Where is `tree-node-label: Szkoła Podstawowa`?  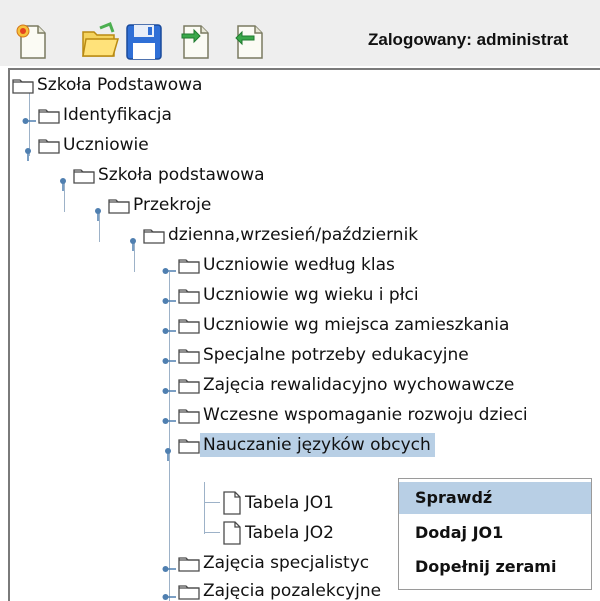
tree-node-label: Szkoła Podstawowa is located at coordinates (120, 85).